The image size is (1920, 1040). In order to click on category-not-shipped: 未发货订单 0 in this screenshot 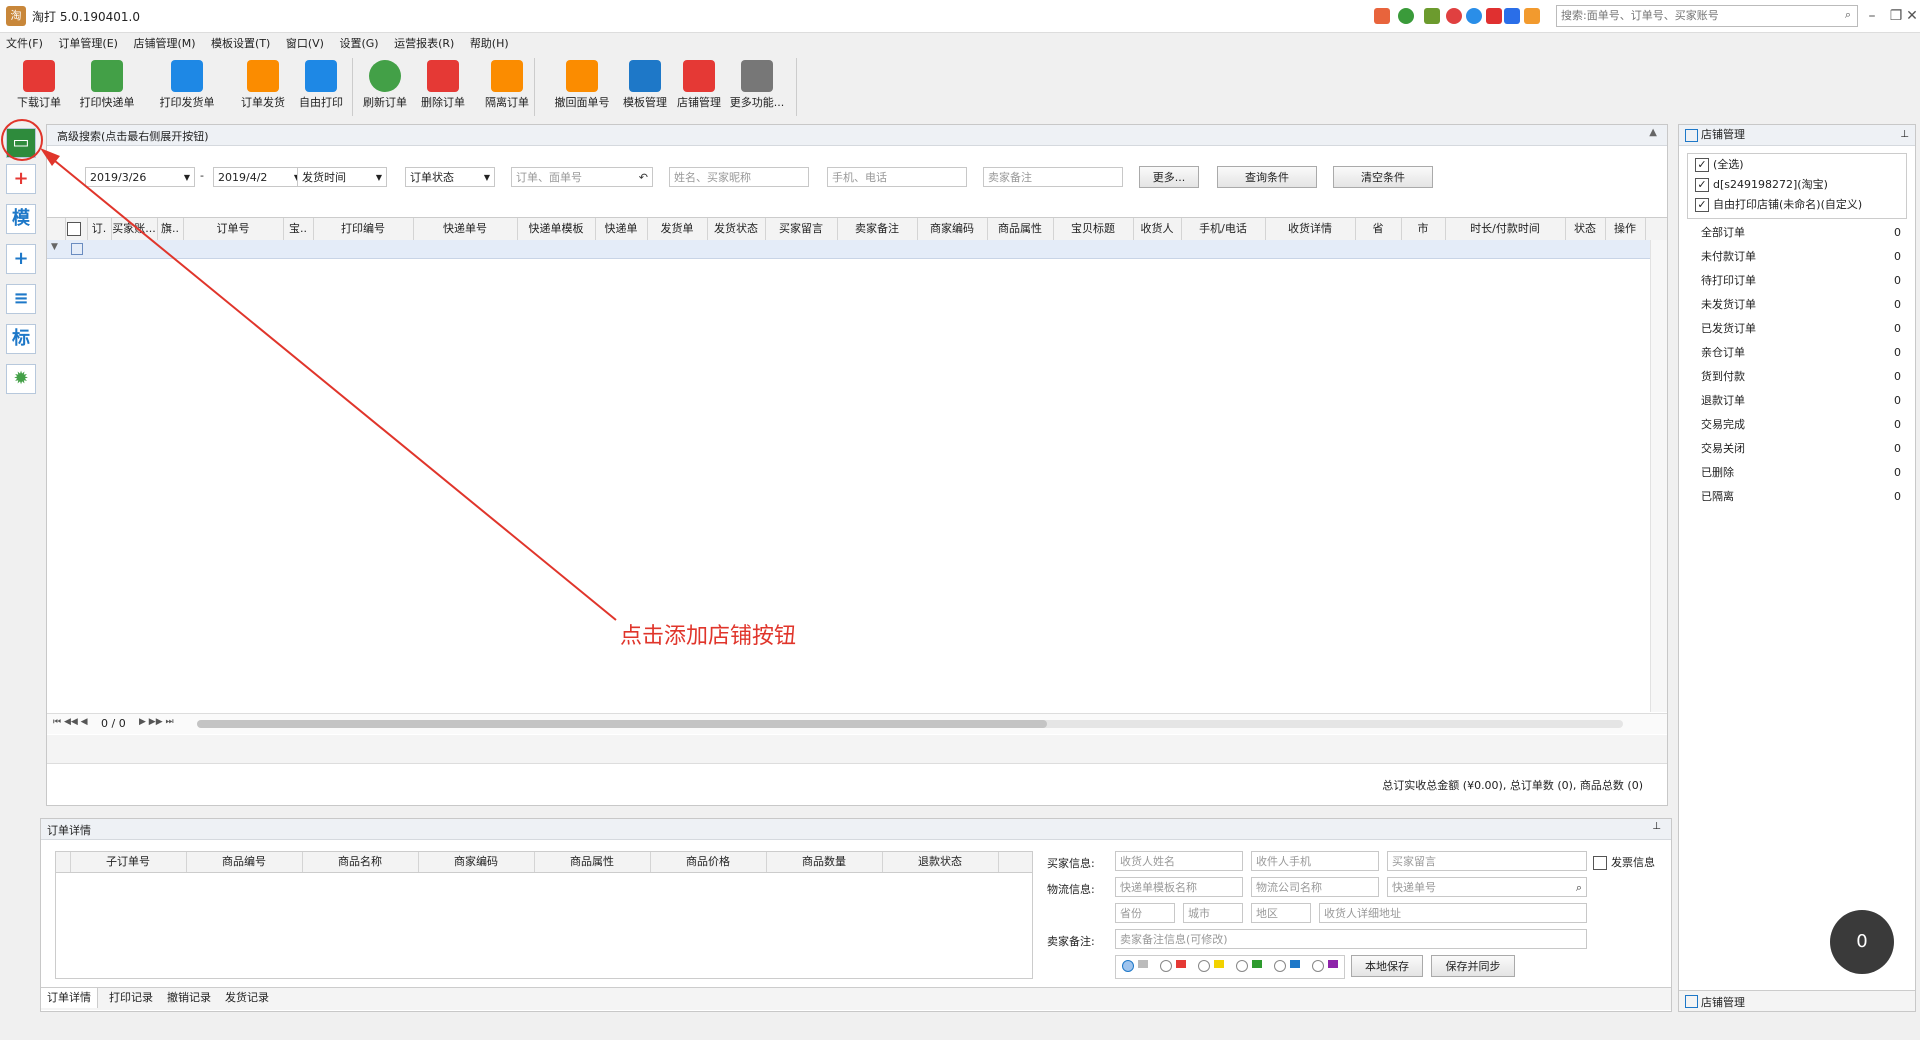, I will do `click(1801, 305)`.